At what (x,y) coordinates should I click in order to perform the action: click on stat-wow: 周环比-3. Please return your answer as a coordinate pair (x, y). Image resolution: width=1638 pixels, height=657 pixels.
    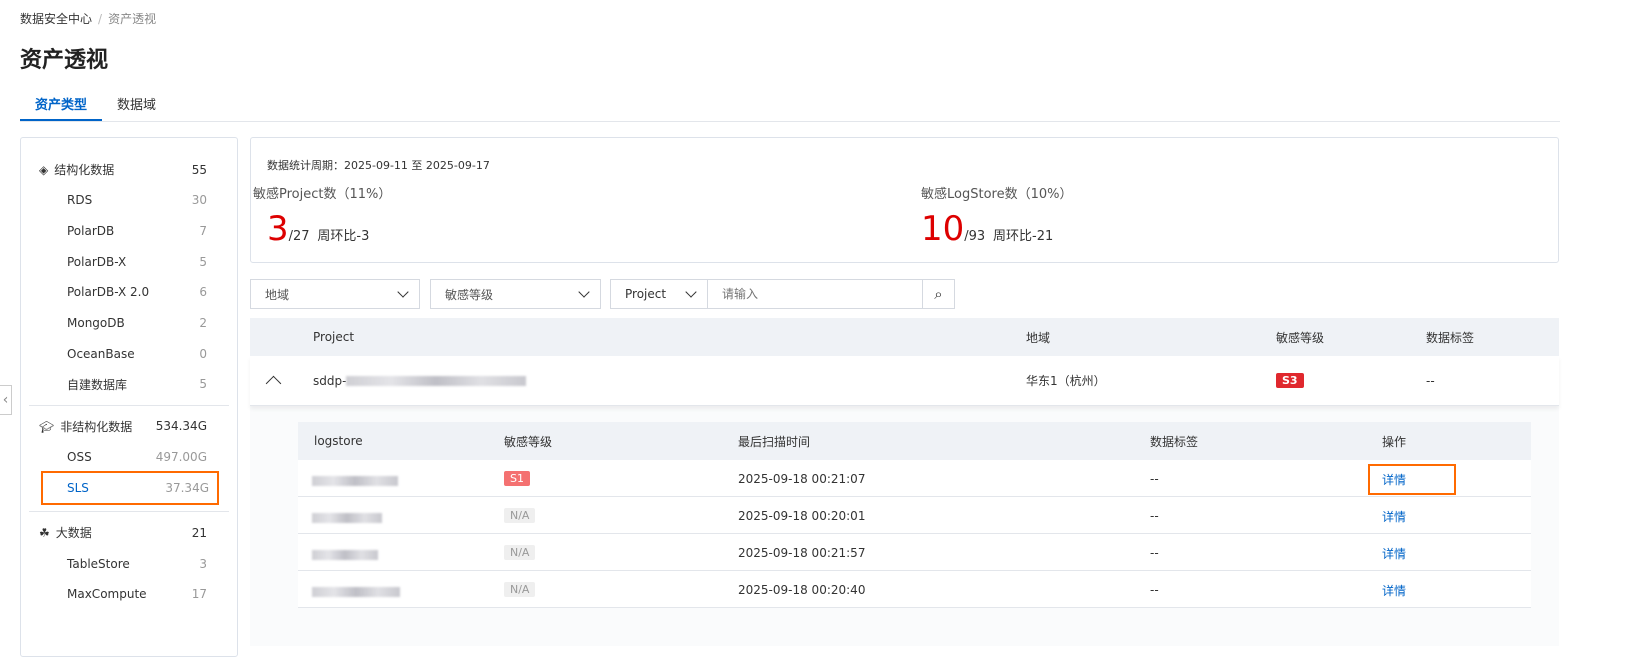
    Looking at the image, I should click on (343, 236).